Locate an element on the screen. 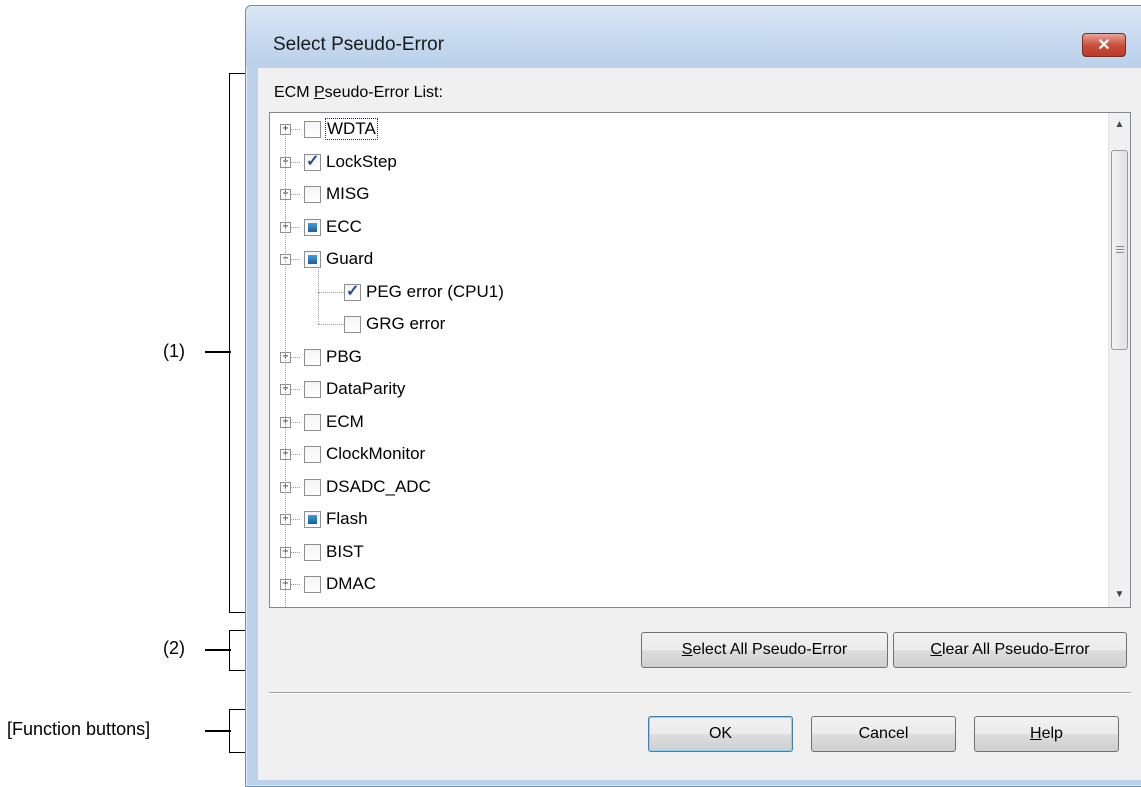 Image resolution: width=1141 pixels, height=787 pixels. annotation-list-bracket is located at coordinates (237, 343).